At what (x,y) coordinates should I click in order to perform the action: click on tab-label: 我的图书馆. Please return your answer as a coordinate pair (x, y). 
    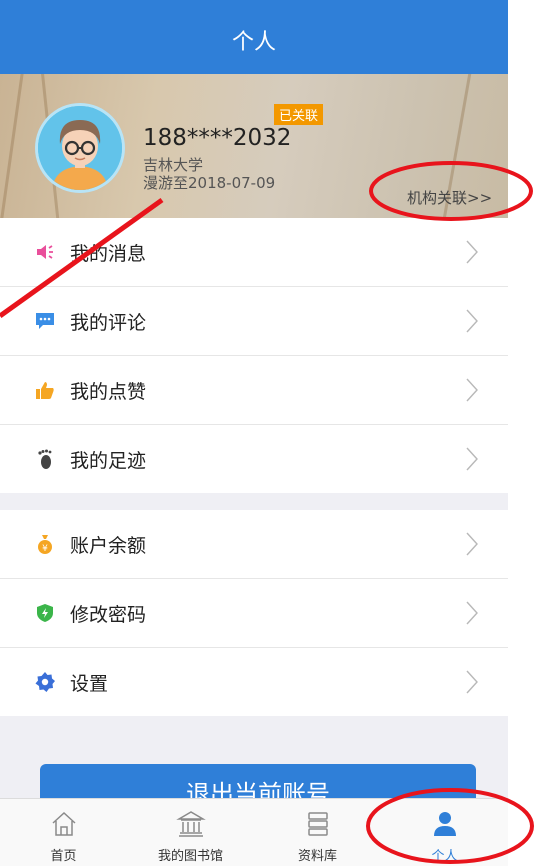
    Looking at the image, I should click on (190, 856).